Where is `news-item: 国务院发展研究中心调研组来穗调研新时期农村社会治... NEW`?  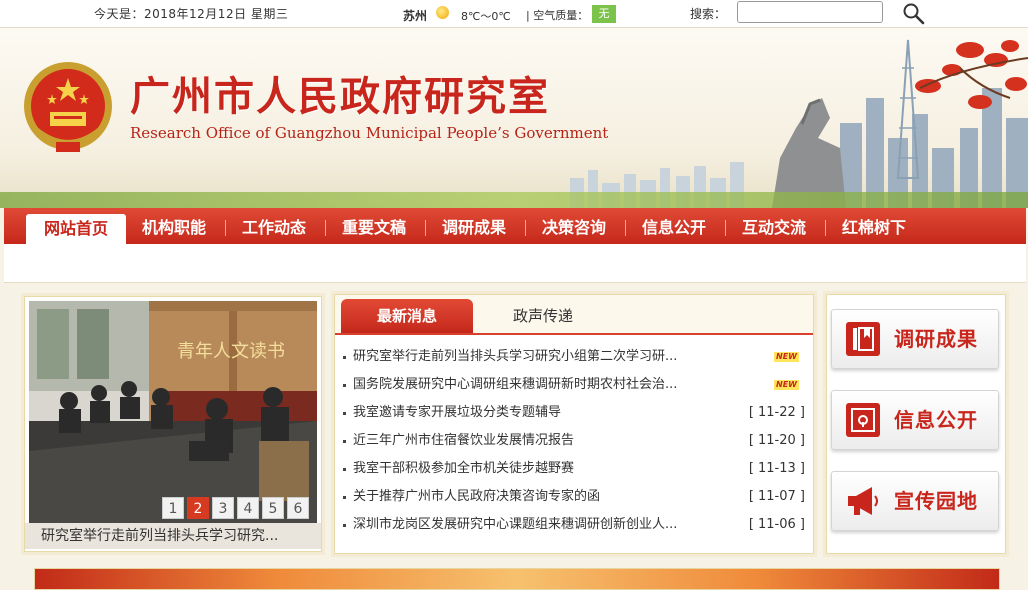 news-item: 国务院发展研究中心调研组来穗调研新时期农村社会治... NEW is located at coordinates (574, 385).